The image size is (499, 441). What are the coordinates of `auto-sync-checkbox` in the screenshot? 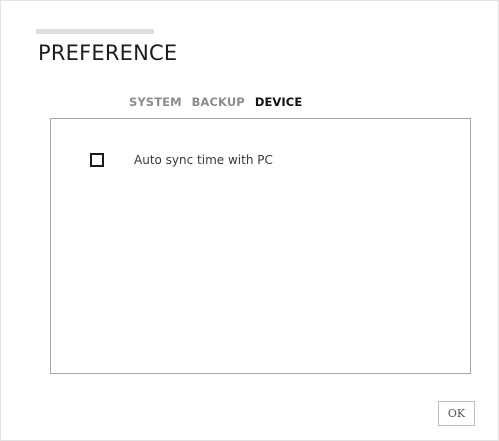 It's located at (97, 160).